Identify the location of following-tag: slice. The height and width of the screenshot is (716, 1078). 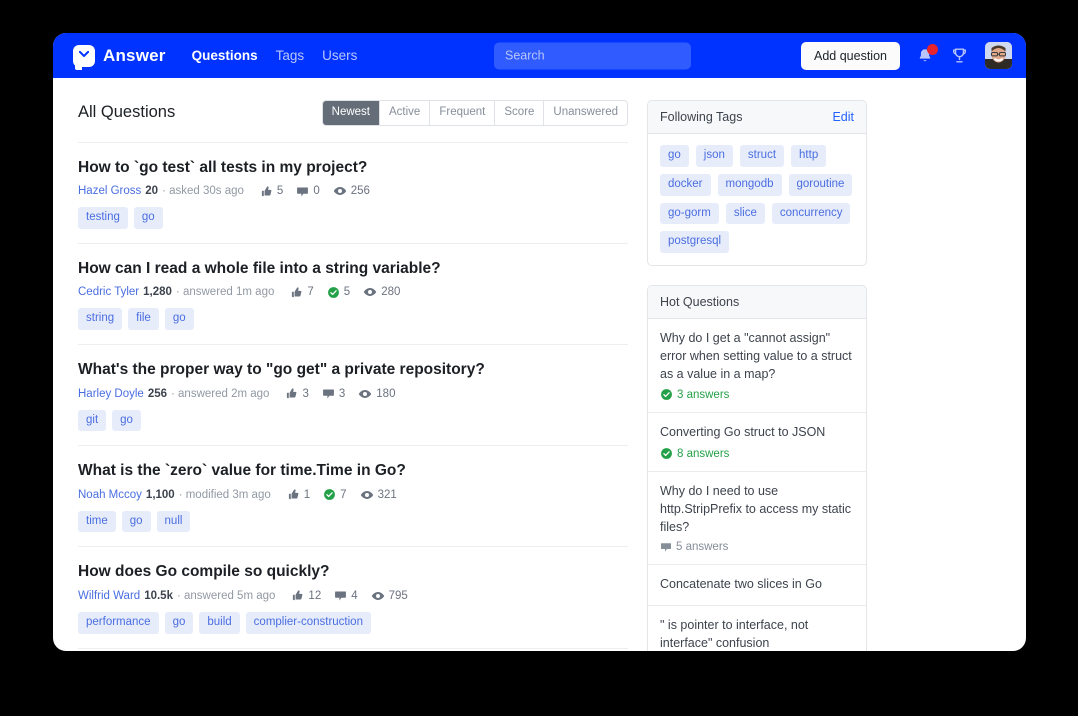
(745, 213).